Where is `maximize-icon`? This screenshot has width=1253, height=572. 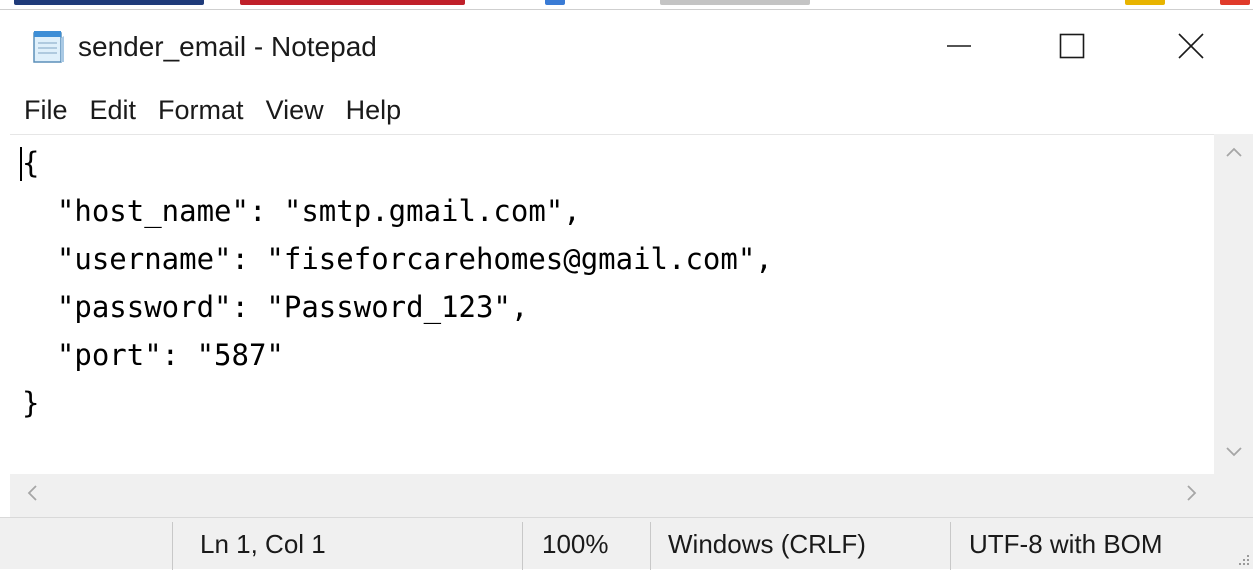
maximize-icon is located at coordinates (1072, 48).